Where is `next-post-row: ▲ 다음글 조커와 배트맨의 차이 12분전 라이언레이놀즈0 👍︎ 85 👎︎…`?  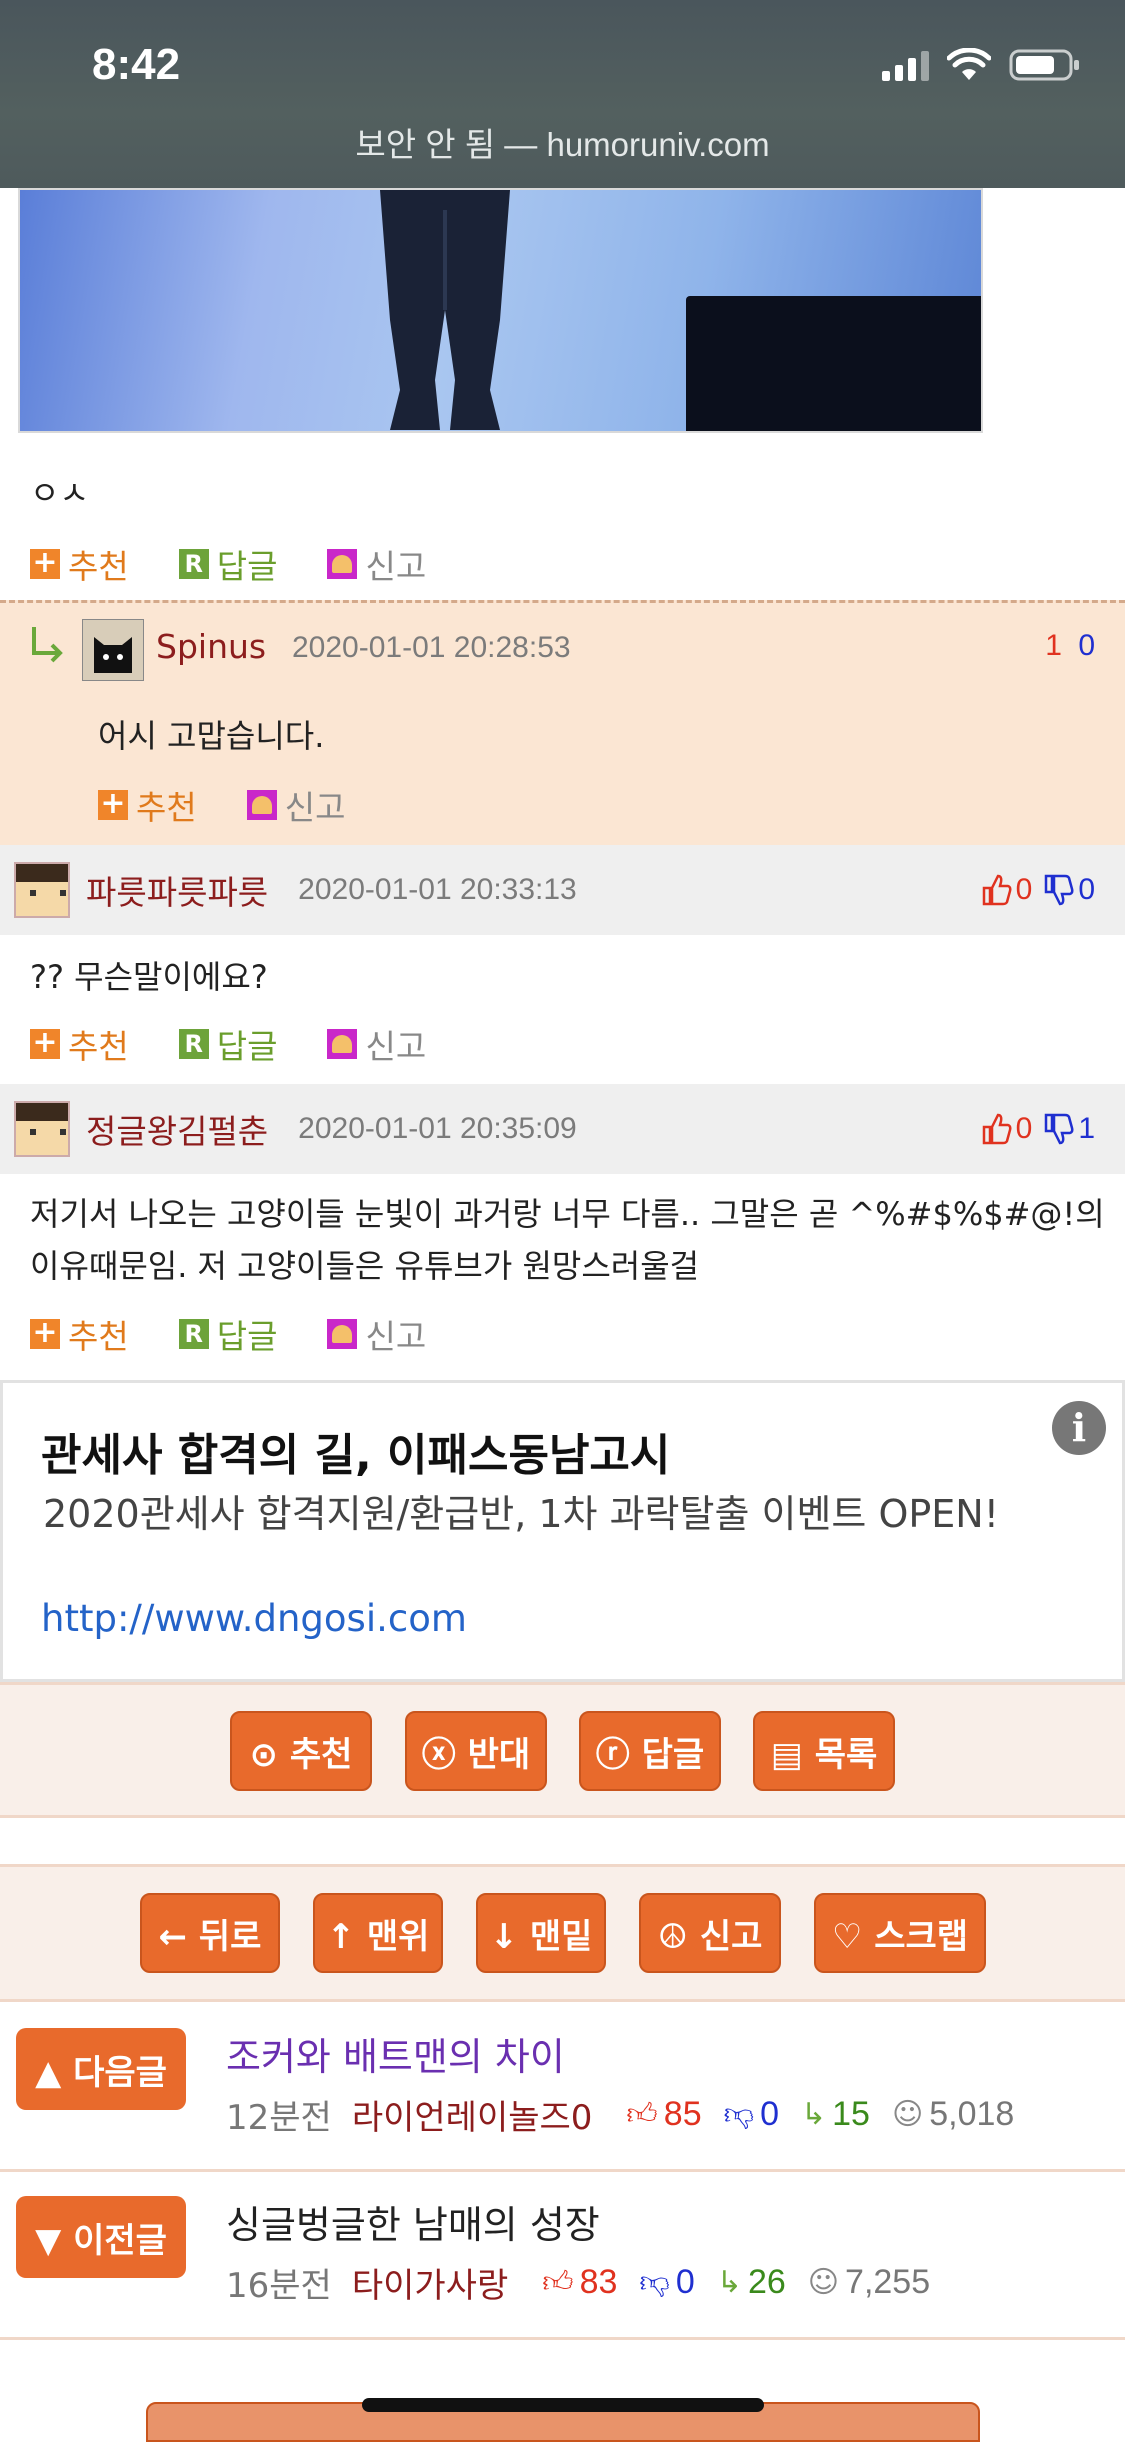 next-post-row: ▲ 다음글 조커와 배트맨의 차이 12분전 라이언레이놀즈0 👍︎ 85 👎︎… is located at coordinates (562, 2088).